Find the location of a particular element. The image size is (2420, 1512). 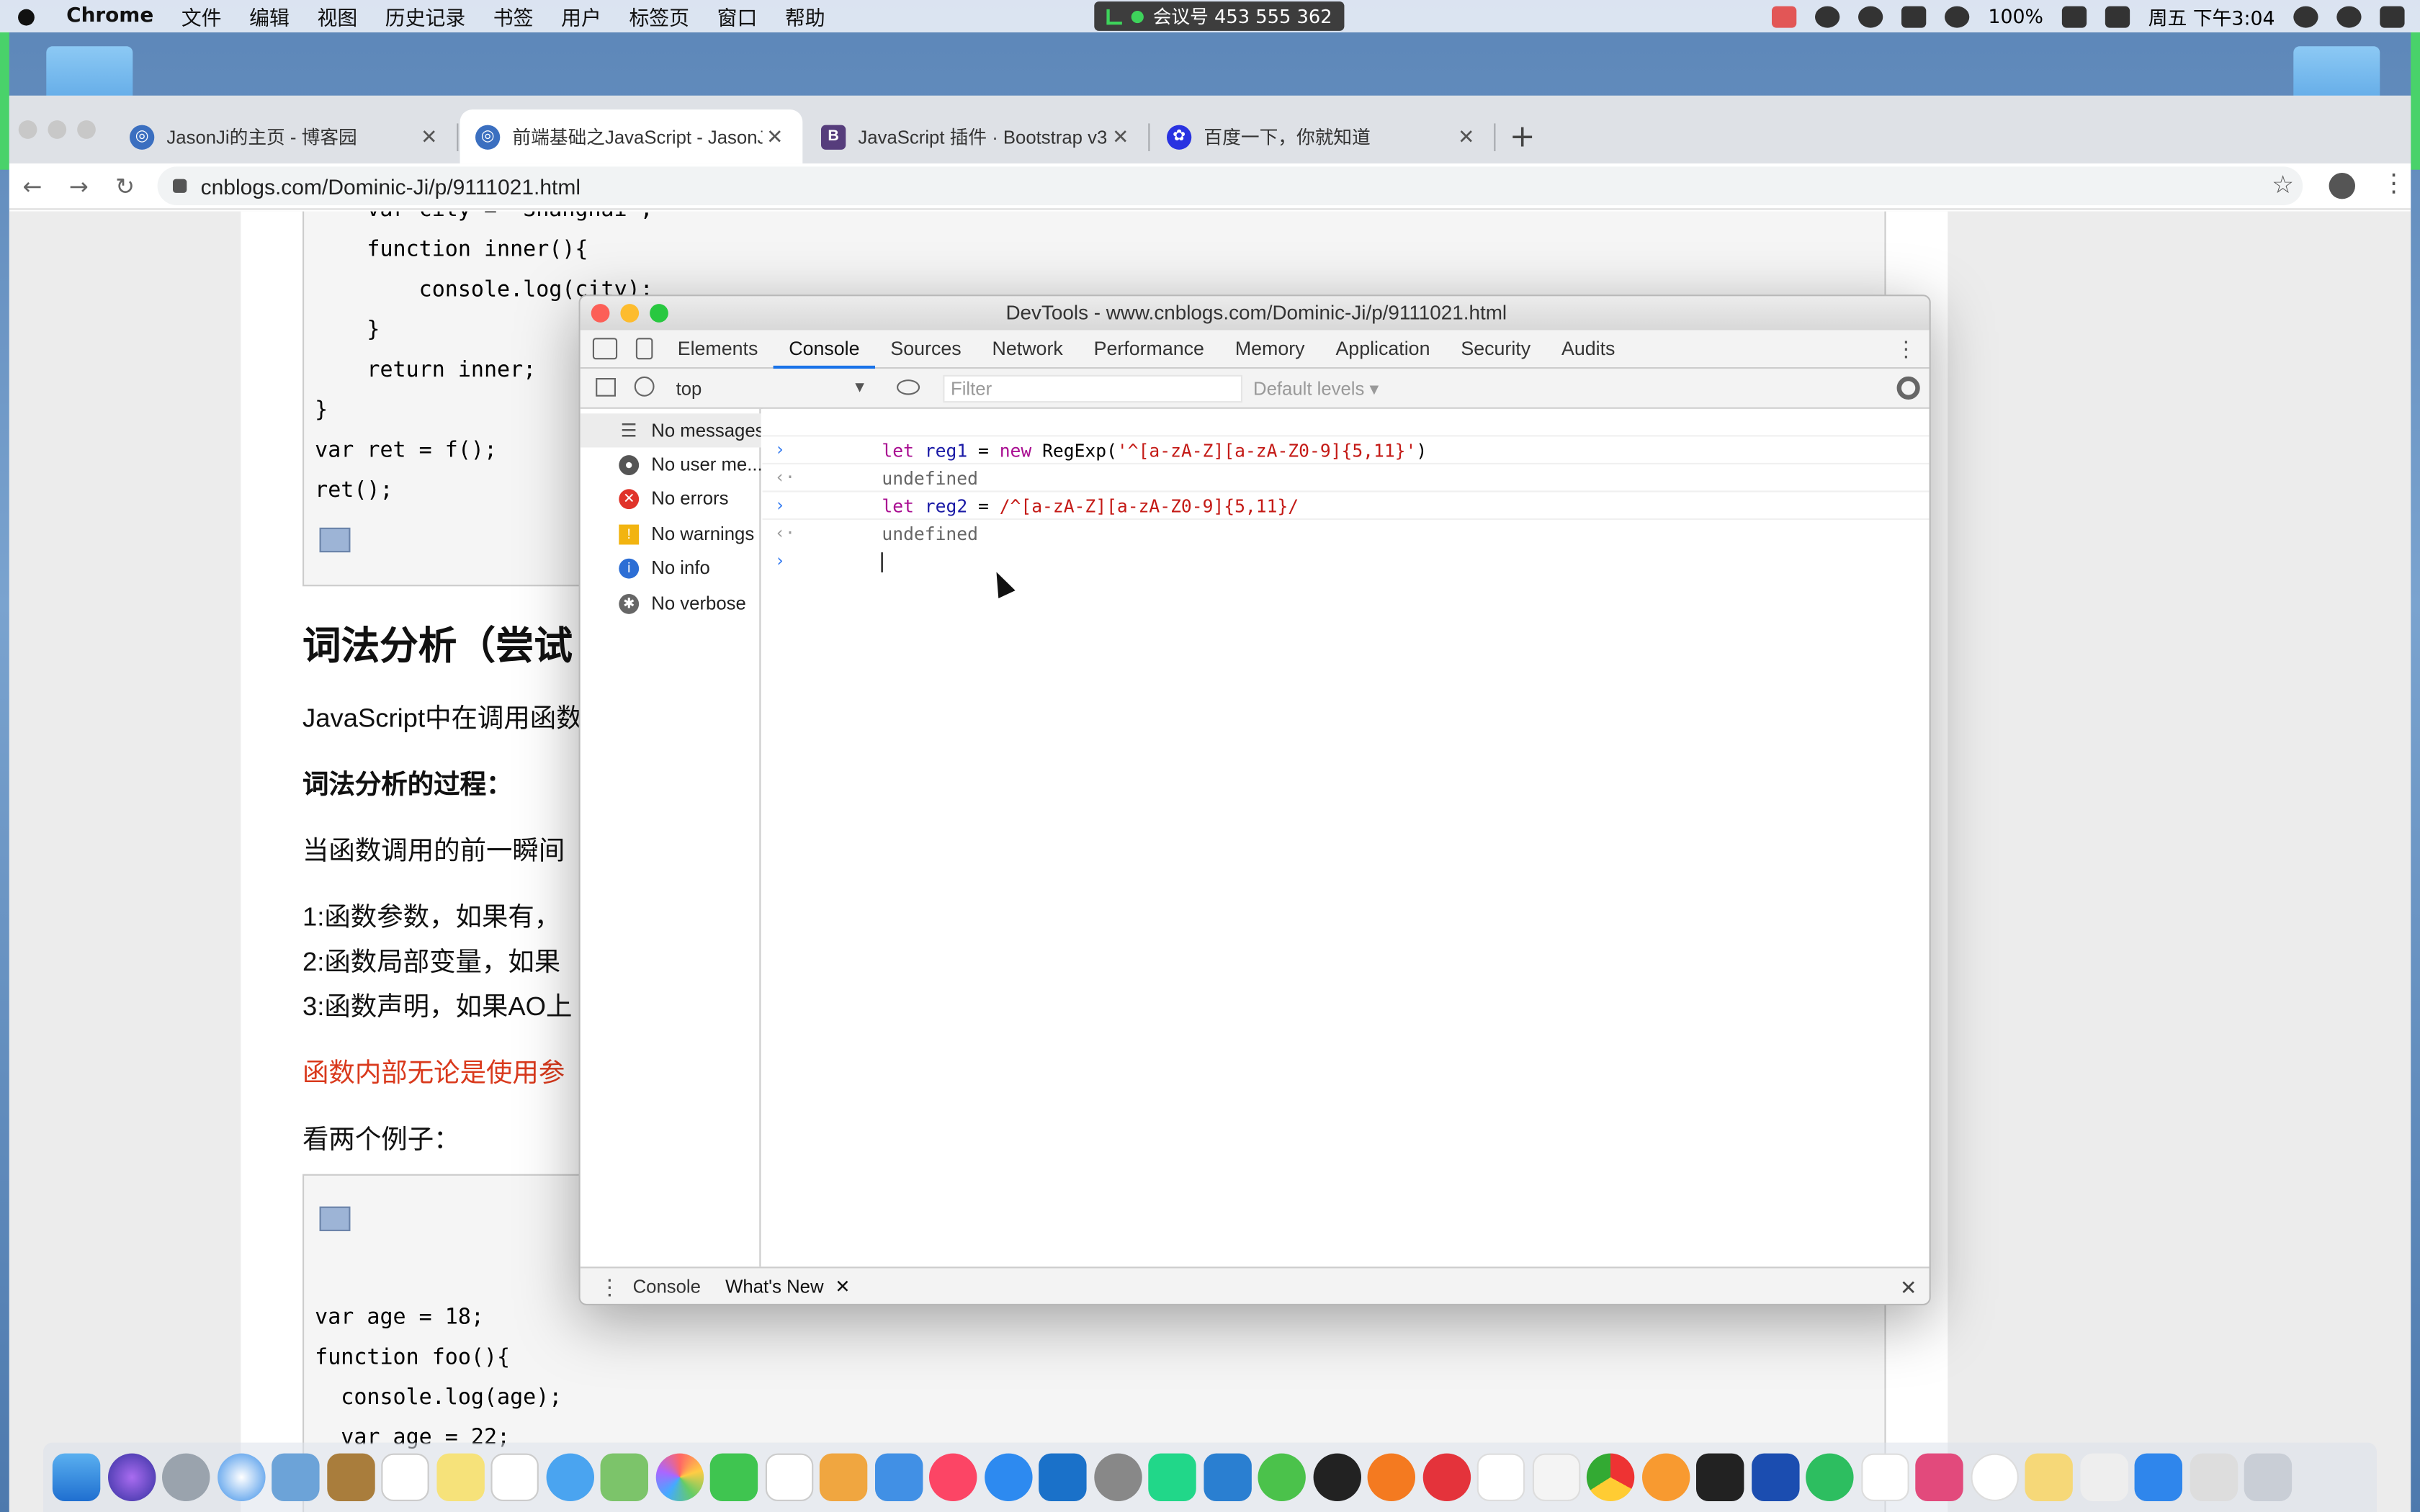

drawer-tab-console: Console is located at coordinates (666, 1285).